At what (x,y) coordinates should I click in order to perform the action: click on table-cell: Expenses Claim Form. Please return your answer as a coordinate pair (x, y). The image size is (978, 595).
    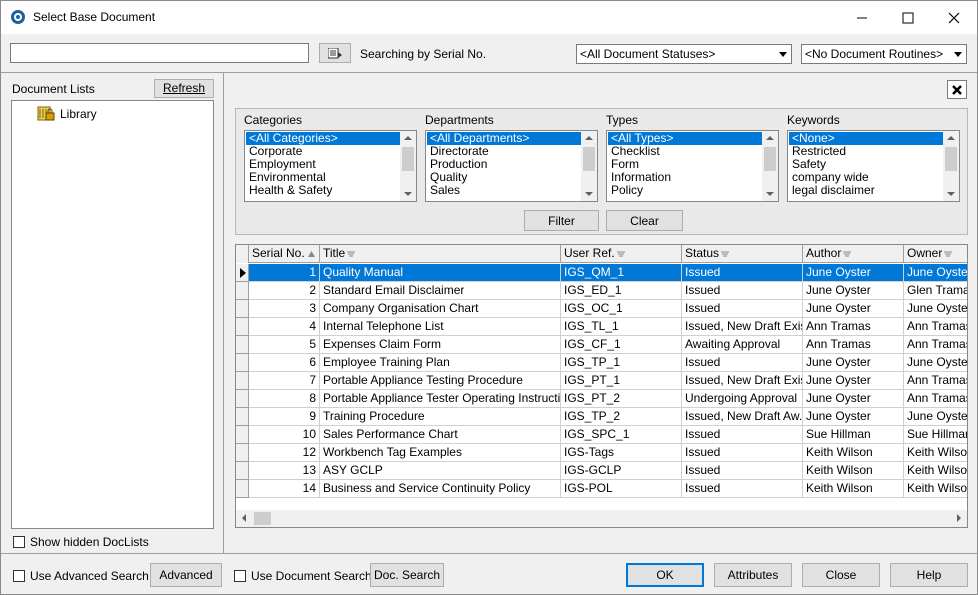
    Looking at the image, I should click on (440, 345).